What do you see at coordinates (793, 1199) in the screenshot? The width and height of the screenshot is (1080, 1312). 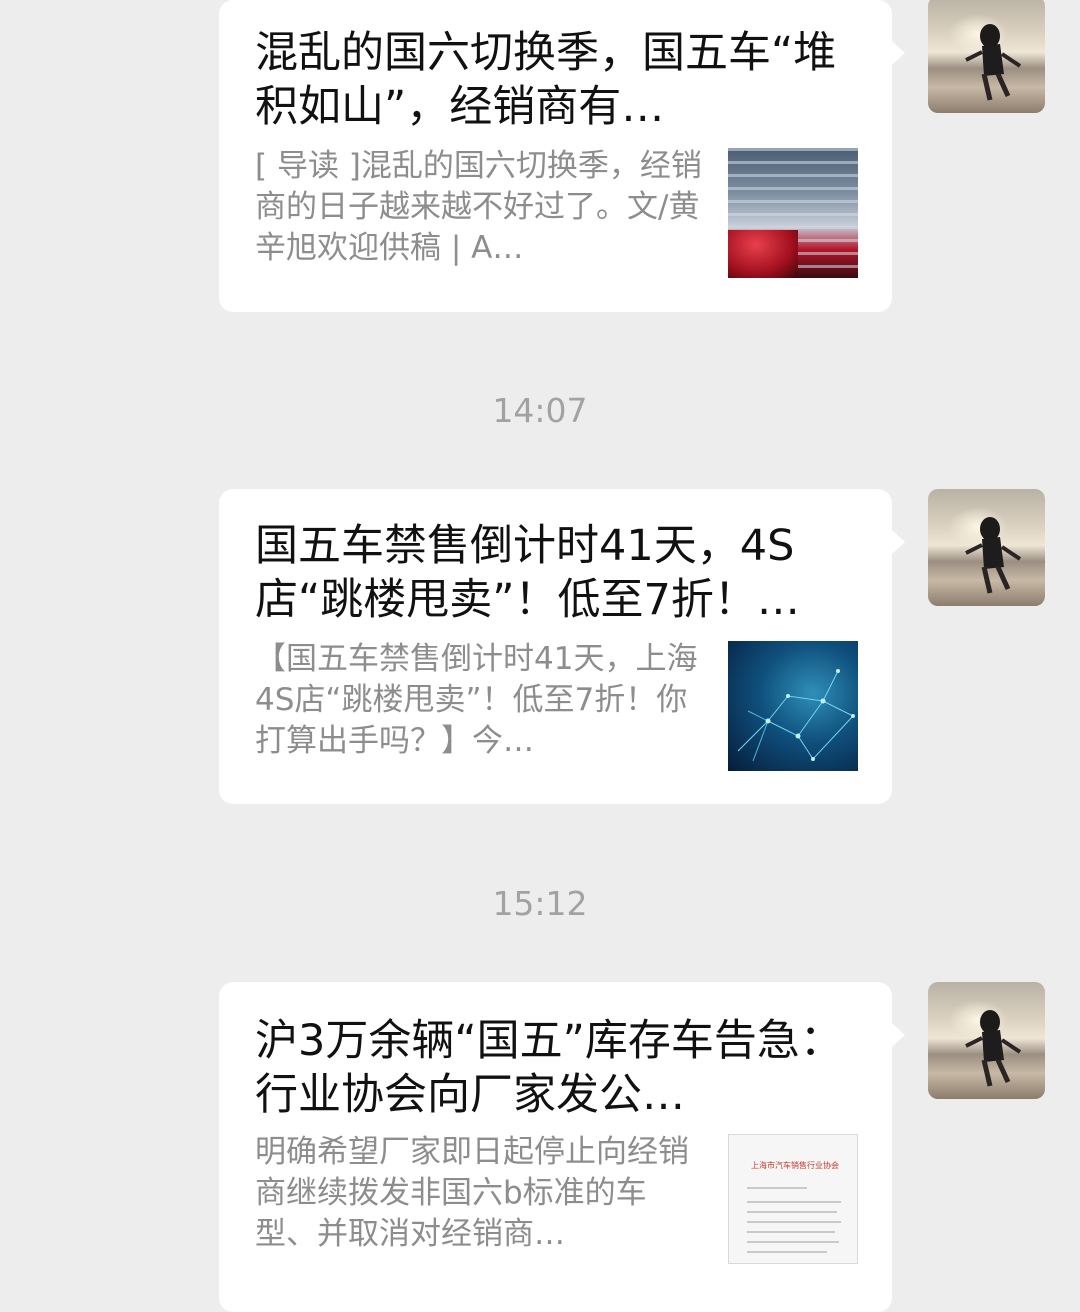 I see `article-thumbnail: 上海市汽车销售行业协会` at bounding box center [793, 1199].